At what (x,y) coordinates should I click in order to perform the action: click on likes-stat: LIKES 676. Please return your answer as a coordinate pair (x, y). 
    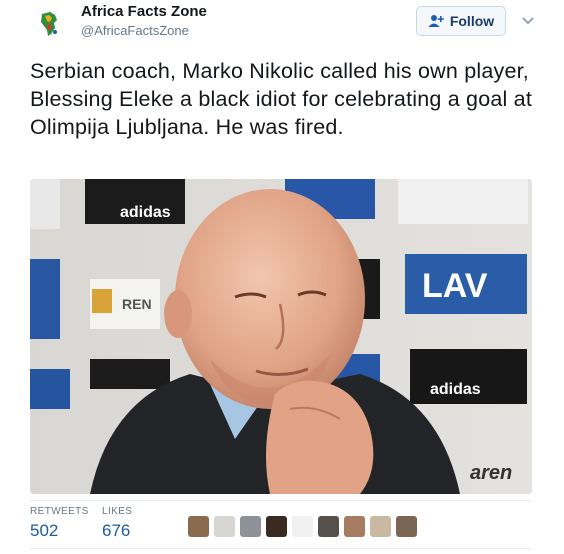
    Looking at the image, I should click on (117, 523).